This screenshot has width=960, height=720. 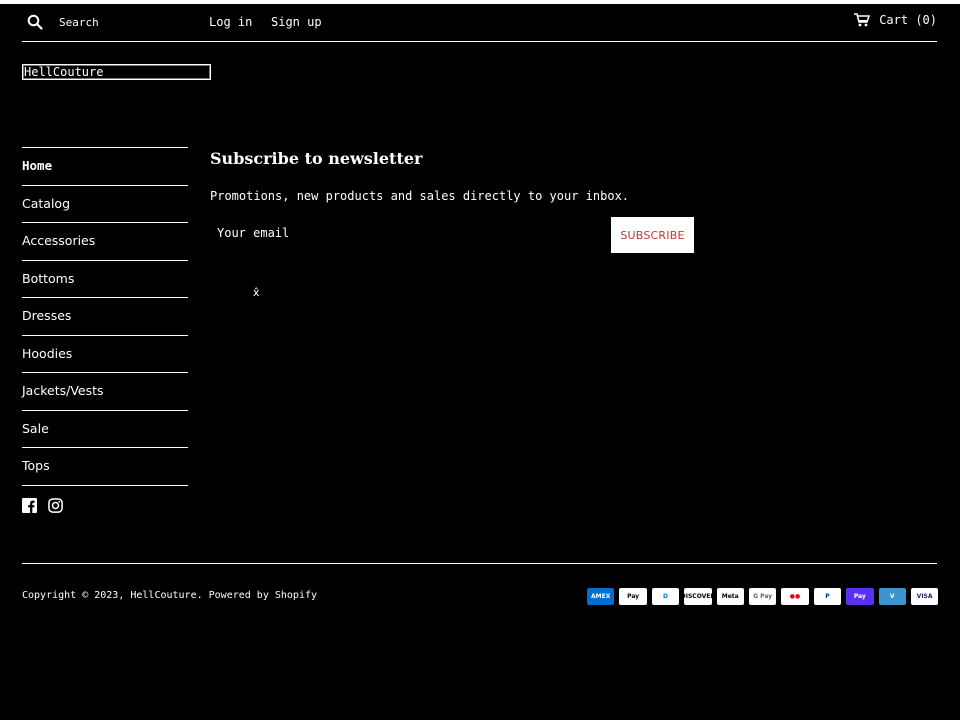 What do you see at coordinates (105, 428) in the screenshot?
I see `sidebar-item-sale: Sale` at bounding box center [105, 428].